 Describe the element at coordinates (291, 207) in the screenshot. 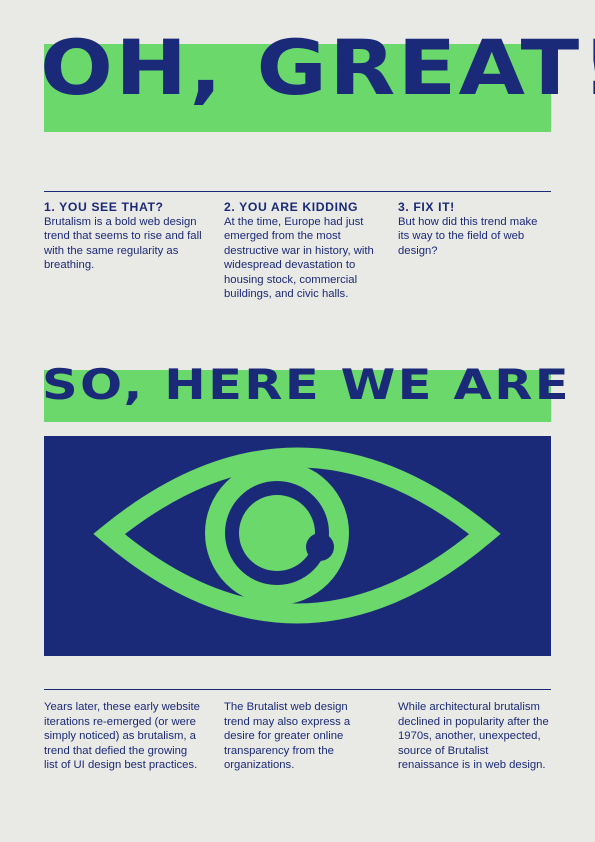

I see `column-2-heading: 2. YOU ARE KIDDING` at that location.